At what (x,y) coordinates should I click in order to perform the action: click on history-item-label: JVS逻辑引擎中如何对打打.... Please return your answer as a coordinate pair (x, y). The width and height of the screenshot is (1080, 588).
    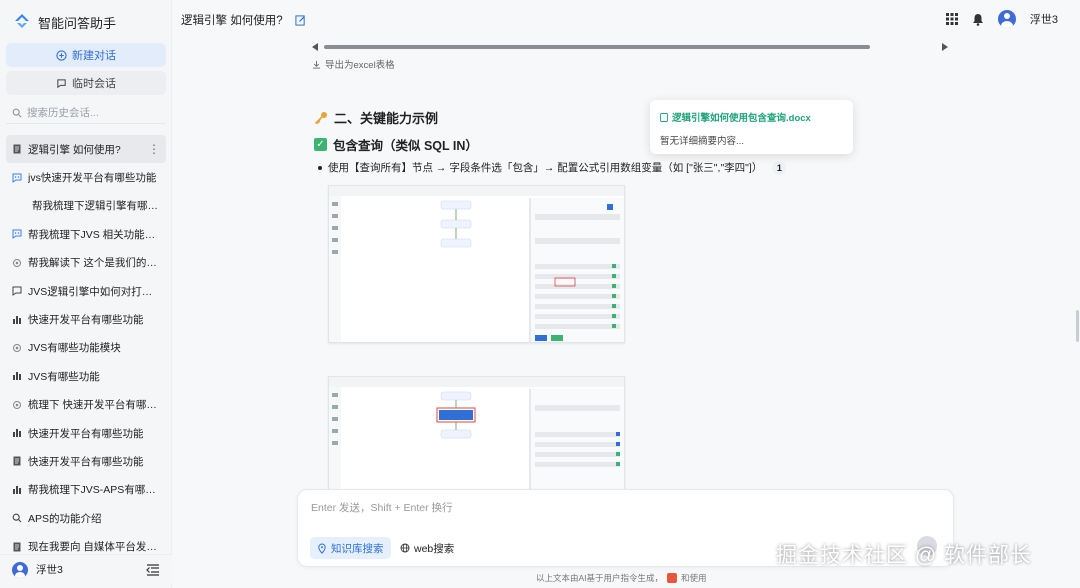
    Looking at the image, I should click on (94, 291).